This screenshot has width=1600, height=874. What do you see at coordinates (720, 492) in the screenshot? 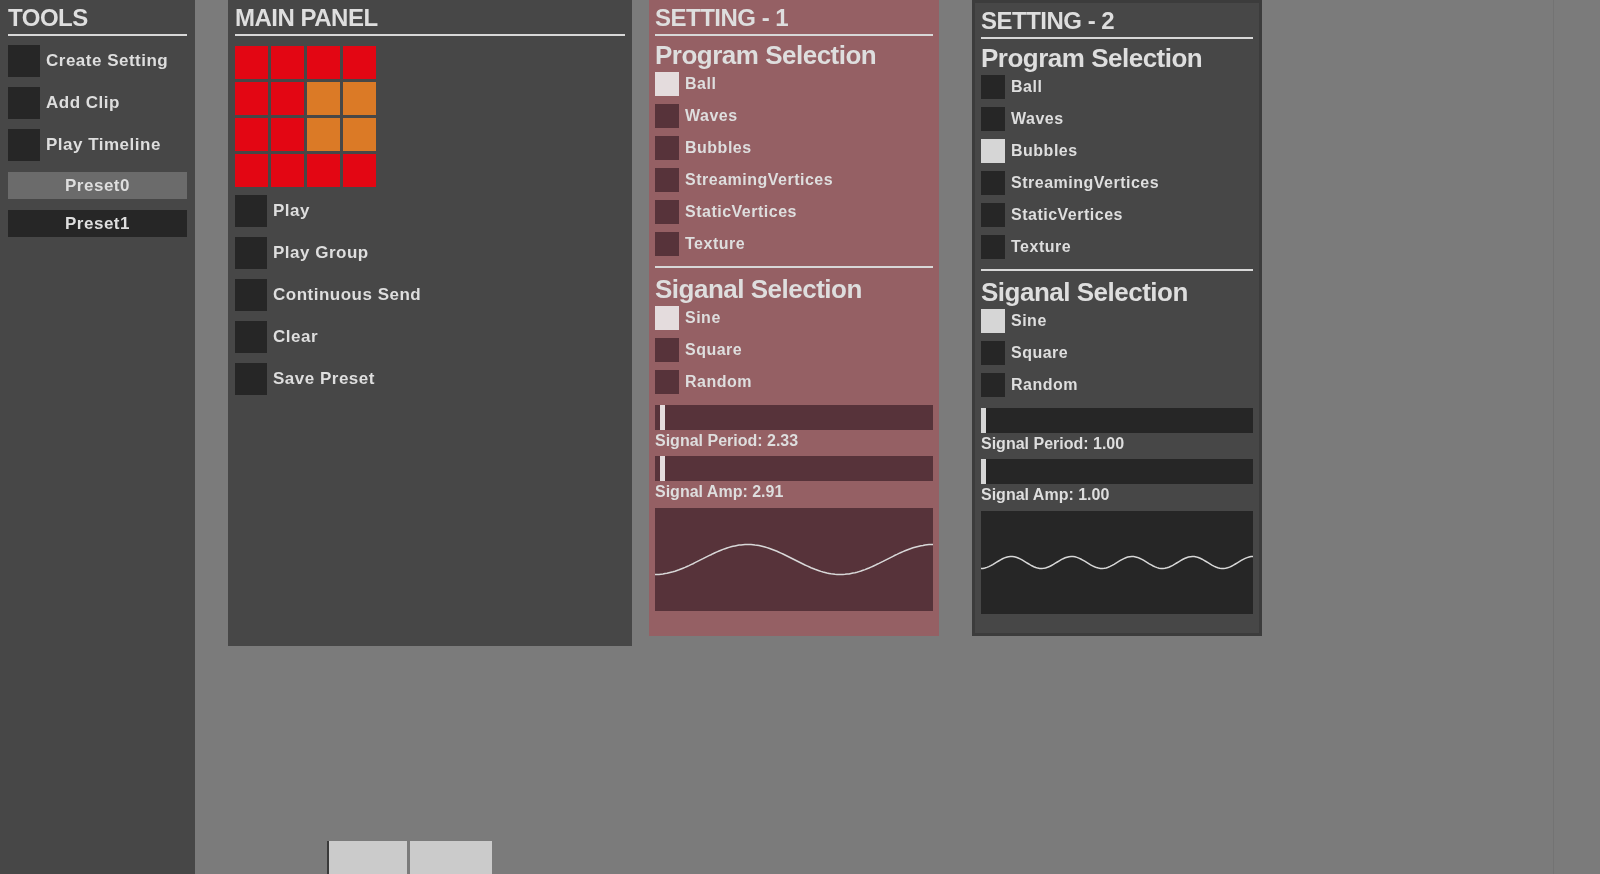
I see `slider-label: Signal Amp: 2.91` at bounding box center [720, 492].